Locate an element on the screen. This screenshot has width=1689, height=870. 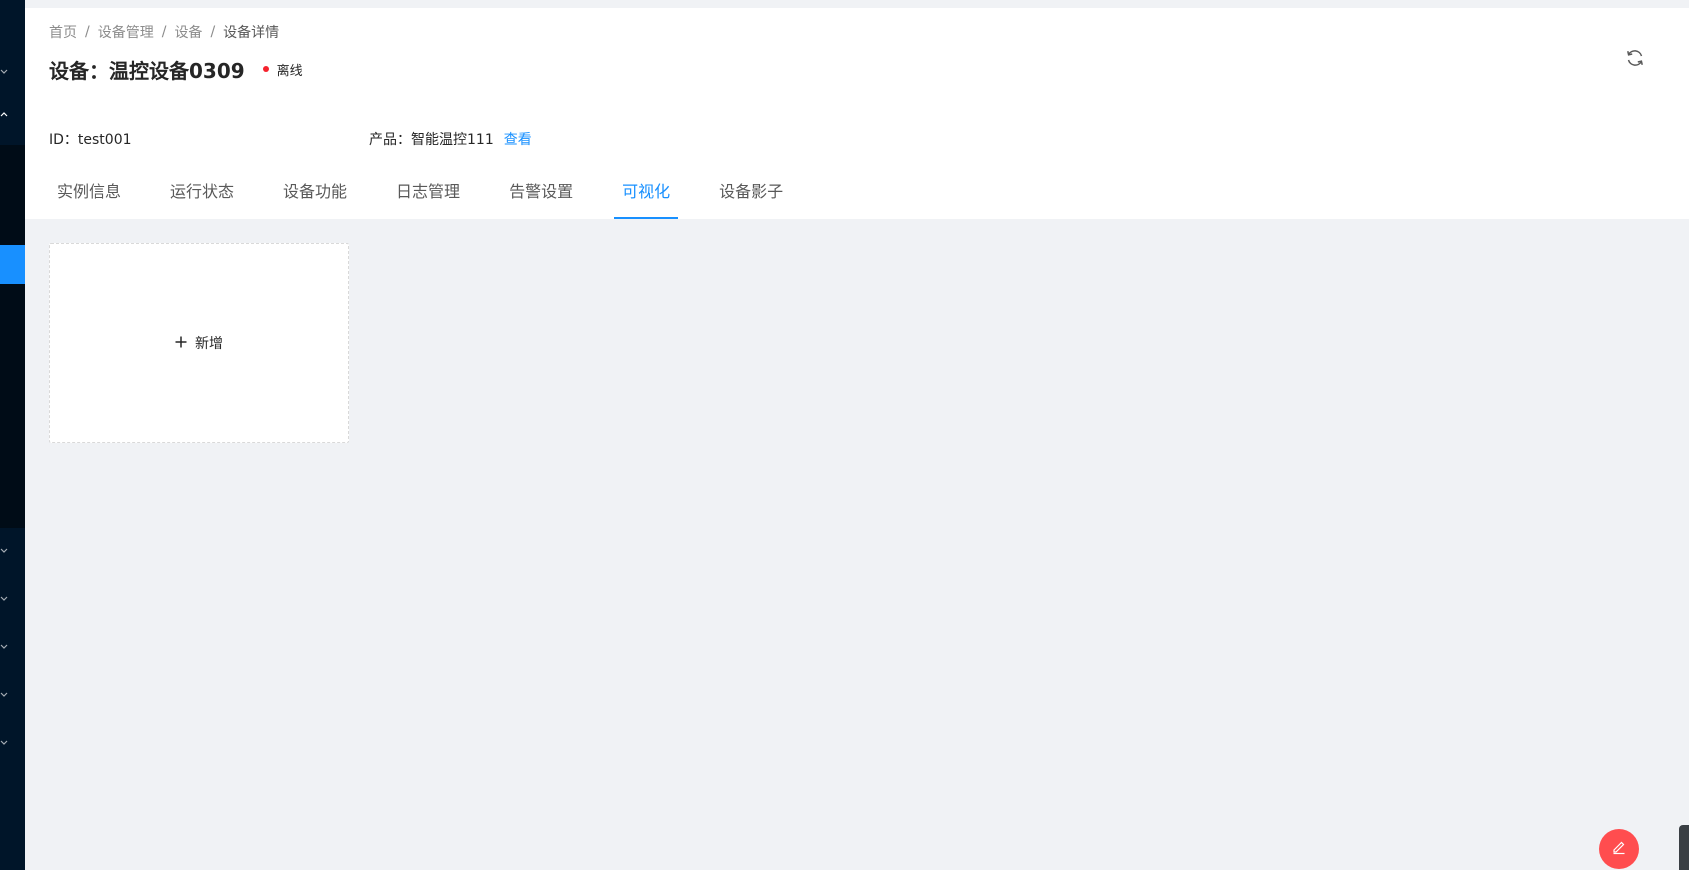
product-name: 产品：智能温控111 is located at coordinates (431, 140).